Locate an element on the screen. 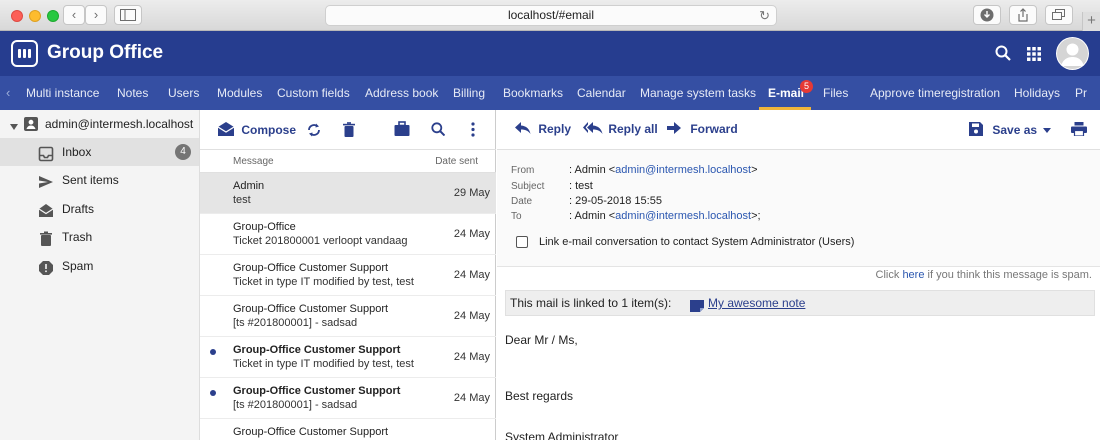  subject-label: Subject is located at coordinates (528, 186).